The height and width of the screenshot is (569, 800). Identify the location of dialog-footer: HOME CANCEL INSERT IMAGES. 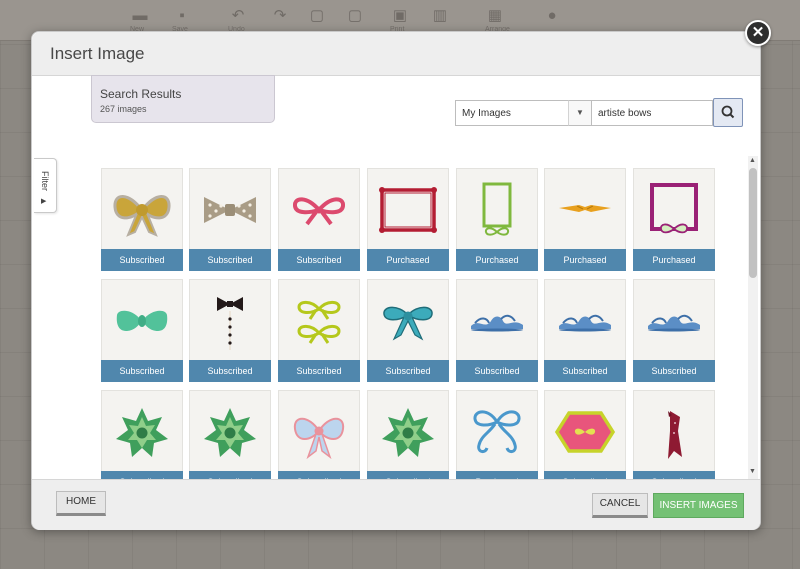
(396, 504).